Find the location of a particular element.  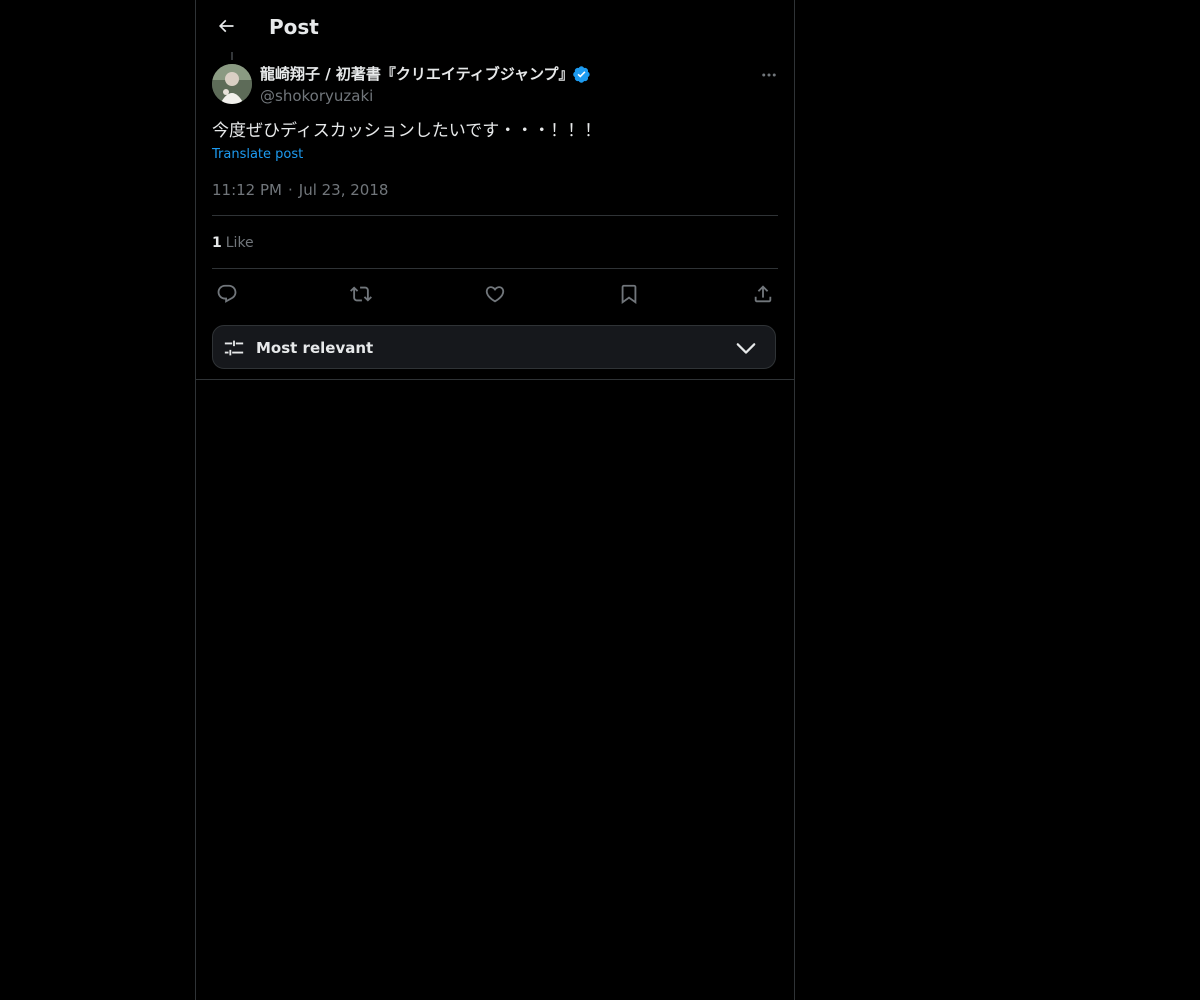

post-text: 今度ぜひディスカッションしたいです・・・！！！ is located at coordinates (407, 131).